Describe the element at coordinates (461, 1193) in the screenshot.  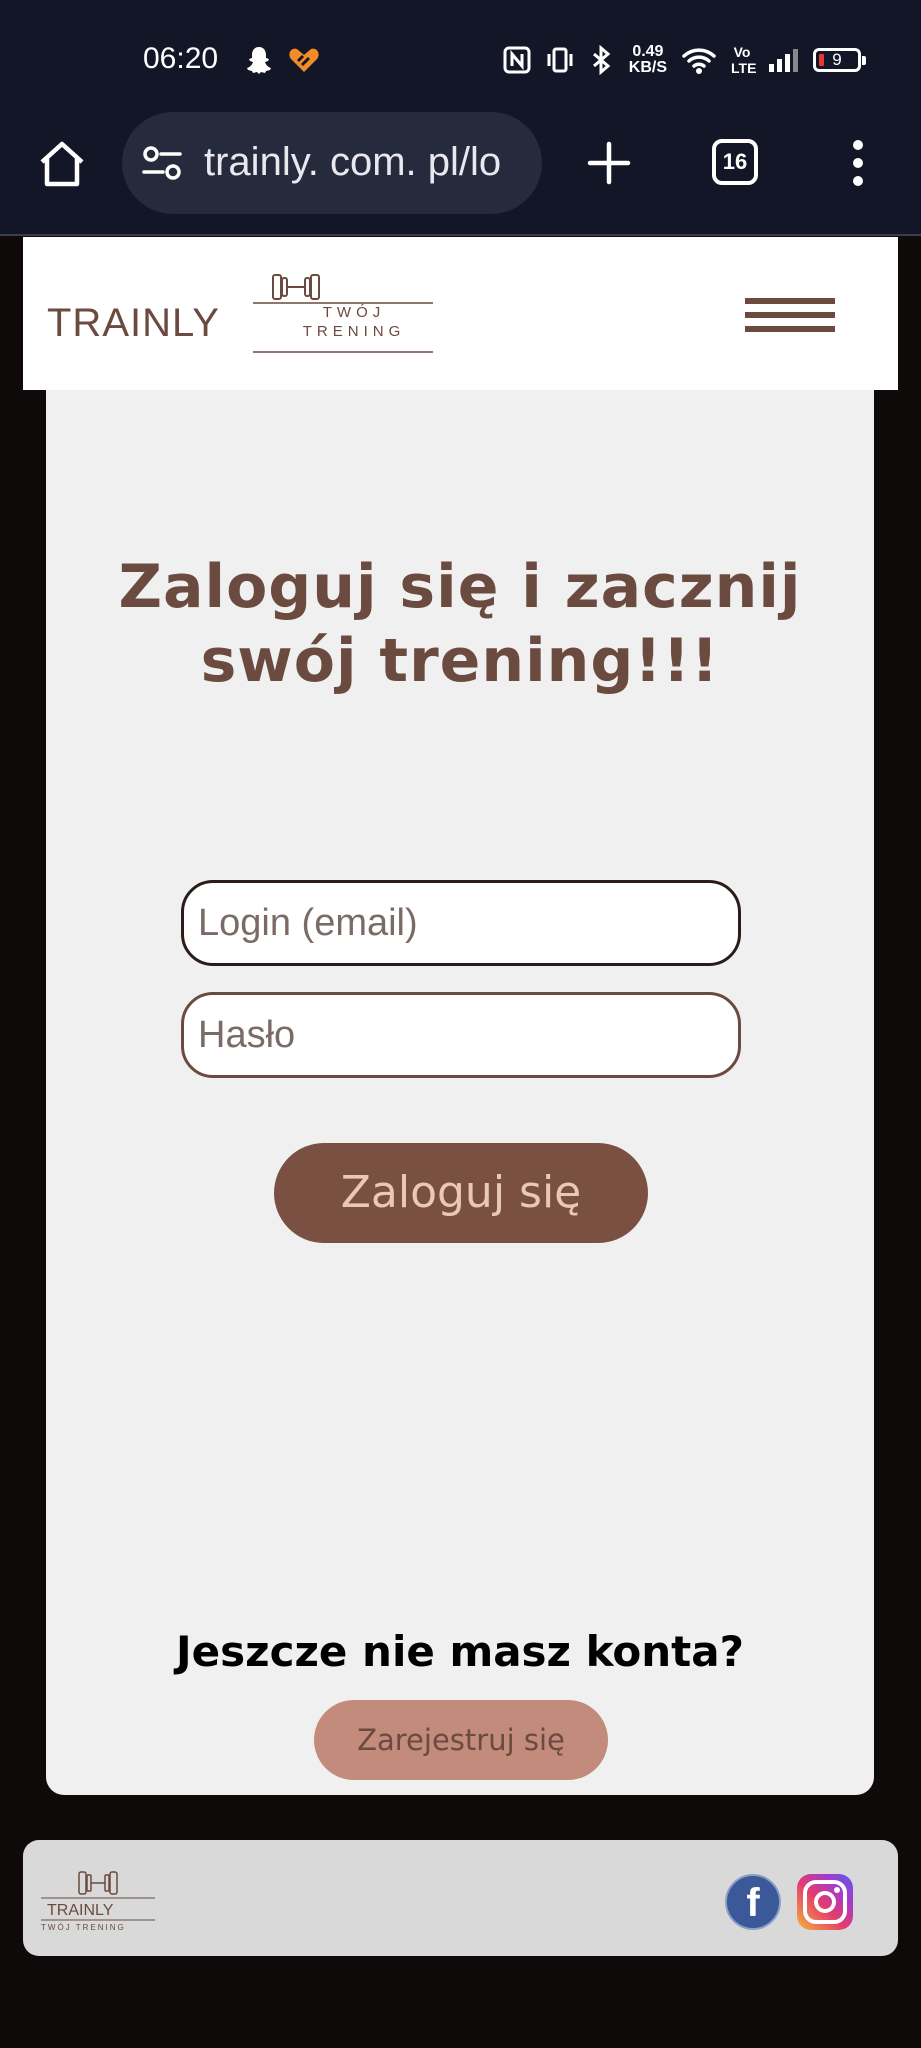
I see `login-button: Zaloguj się` at that location.